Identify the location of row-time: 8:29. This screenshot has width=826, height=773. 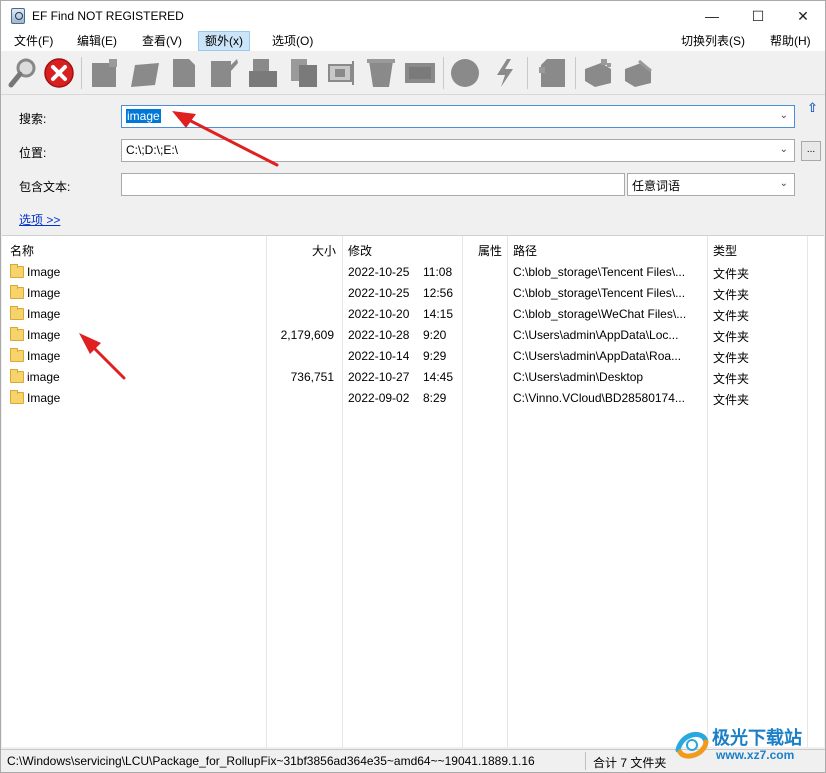
(435, 398).